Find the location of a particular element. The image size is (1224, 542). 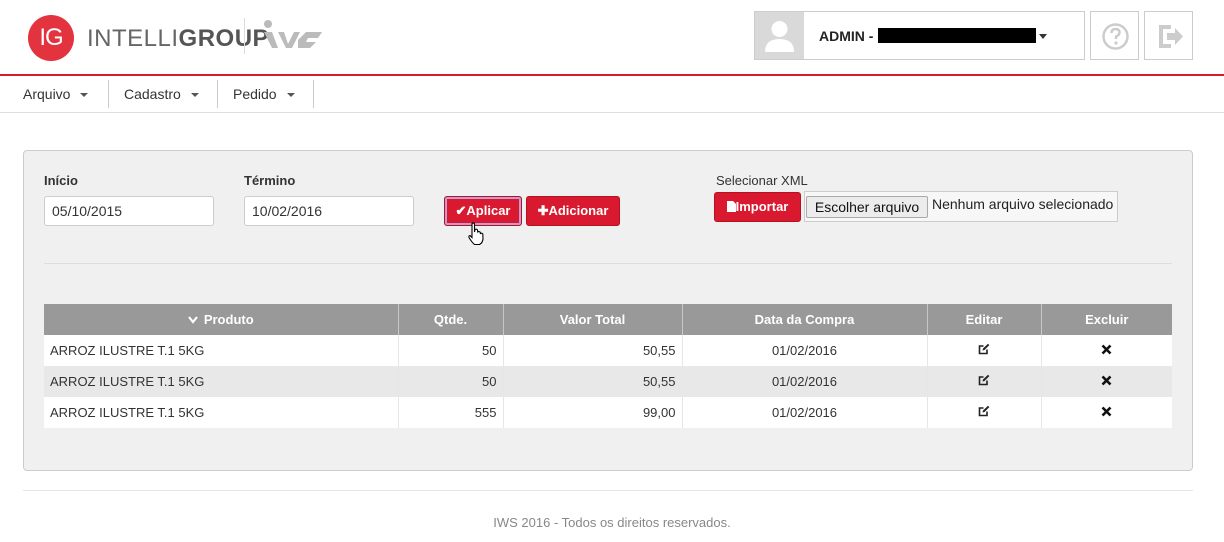

logo-divider is located at coordinates (244, 36).